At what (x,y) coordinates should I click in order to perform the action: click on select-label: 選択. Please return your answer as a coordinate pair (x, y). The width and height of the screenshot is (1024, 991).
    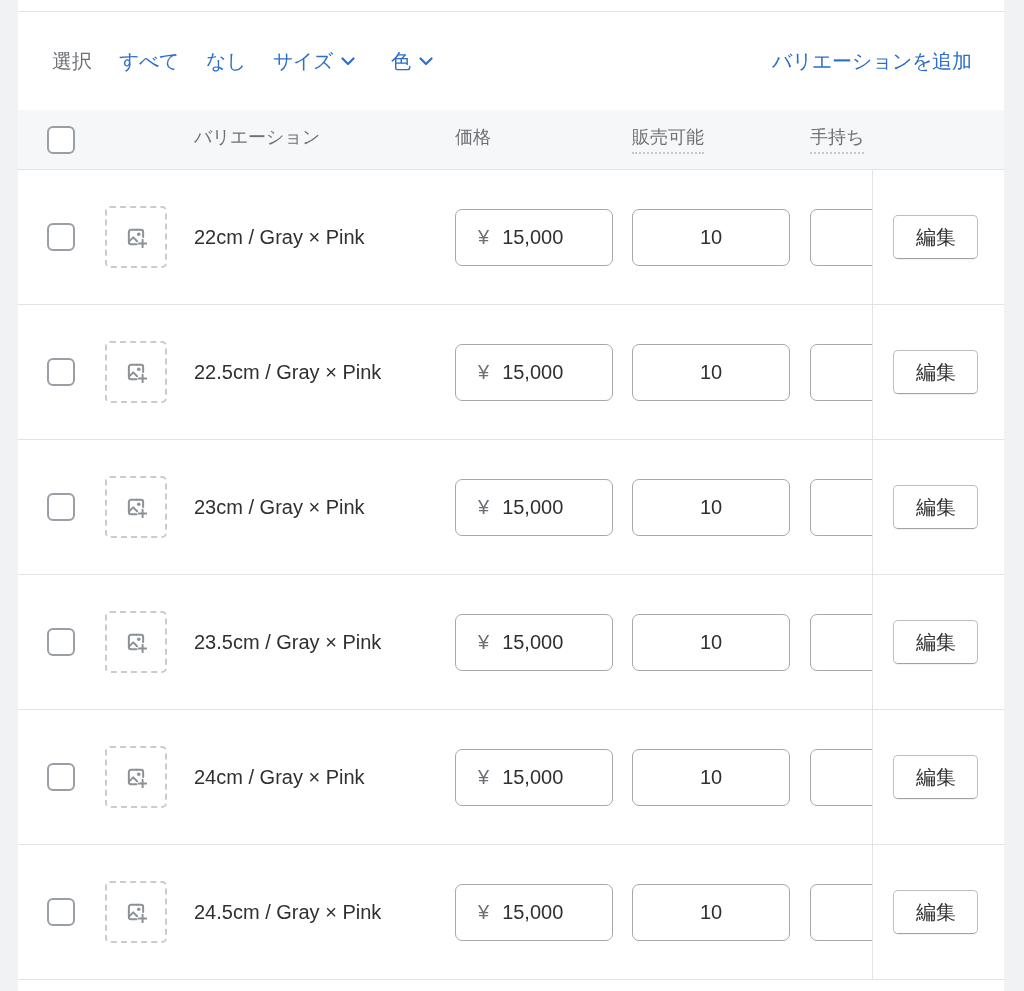
    Looking at the image, I should click on (72, 61).